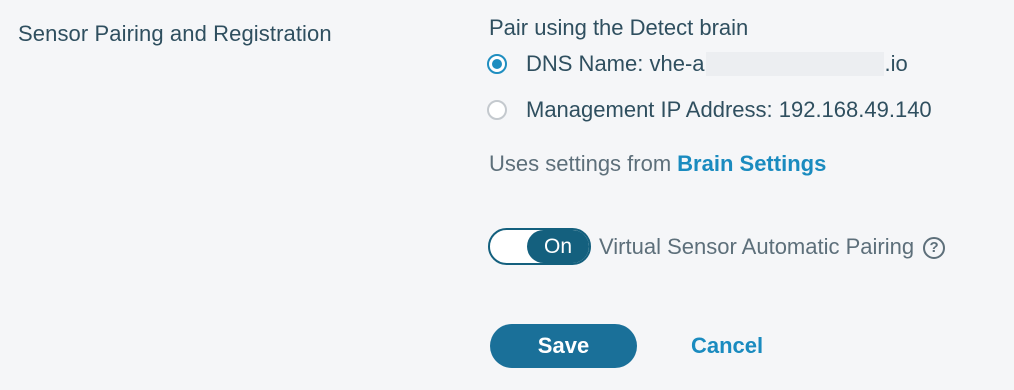 The height and width of the screenshot is (390, 1014). I want to click on auto-pairing-toggle: On, so click(539, 246).